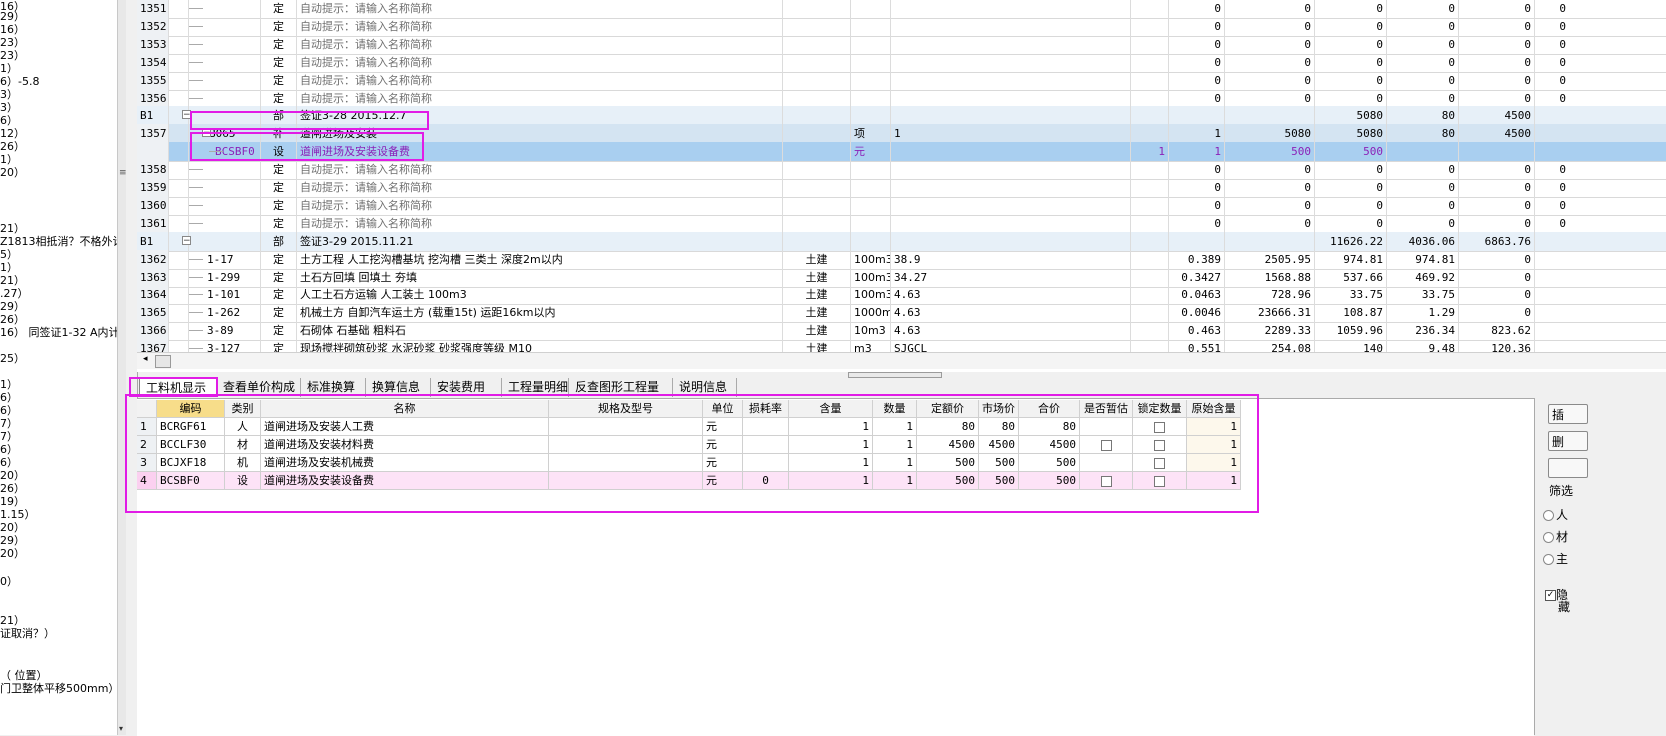  I want to click on header-material-unit: 单位, so click(723, 409).